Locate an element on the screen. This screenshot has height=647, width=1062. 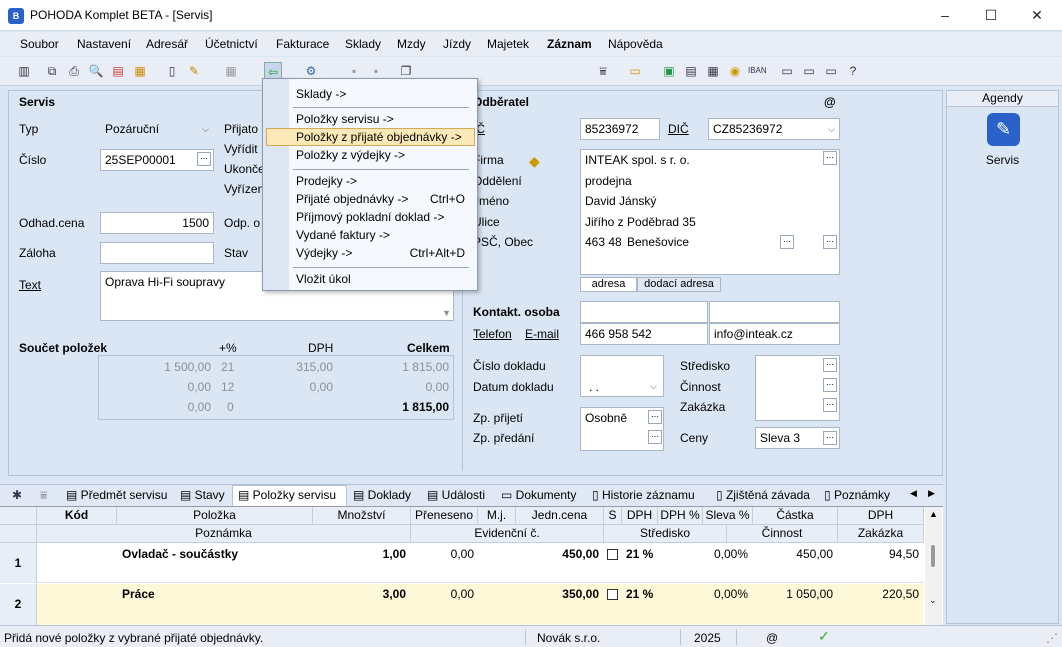
row-number: 2 is located at coordinates (18, 604).